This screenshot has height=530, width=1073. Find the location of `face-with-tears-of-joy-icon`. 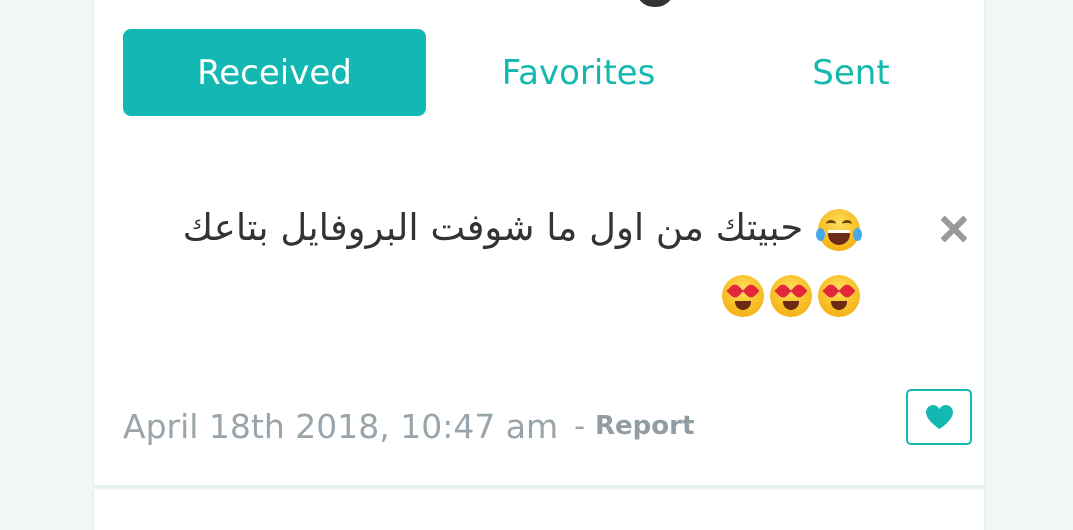

face-with-tears-of-joy-icon is located at coordinates (839, 229).